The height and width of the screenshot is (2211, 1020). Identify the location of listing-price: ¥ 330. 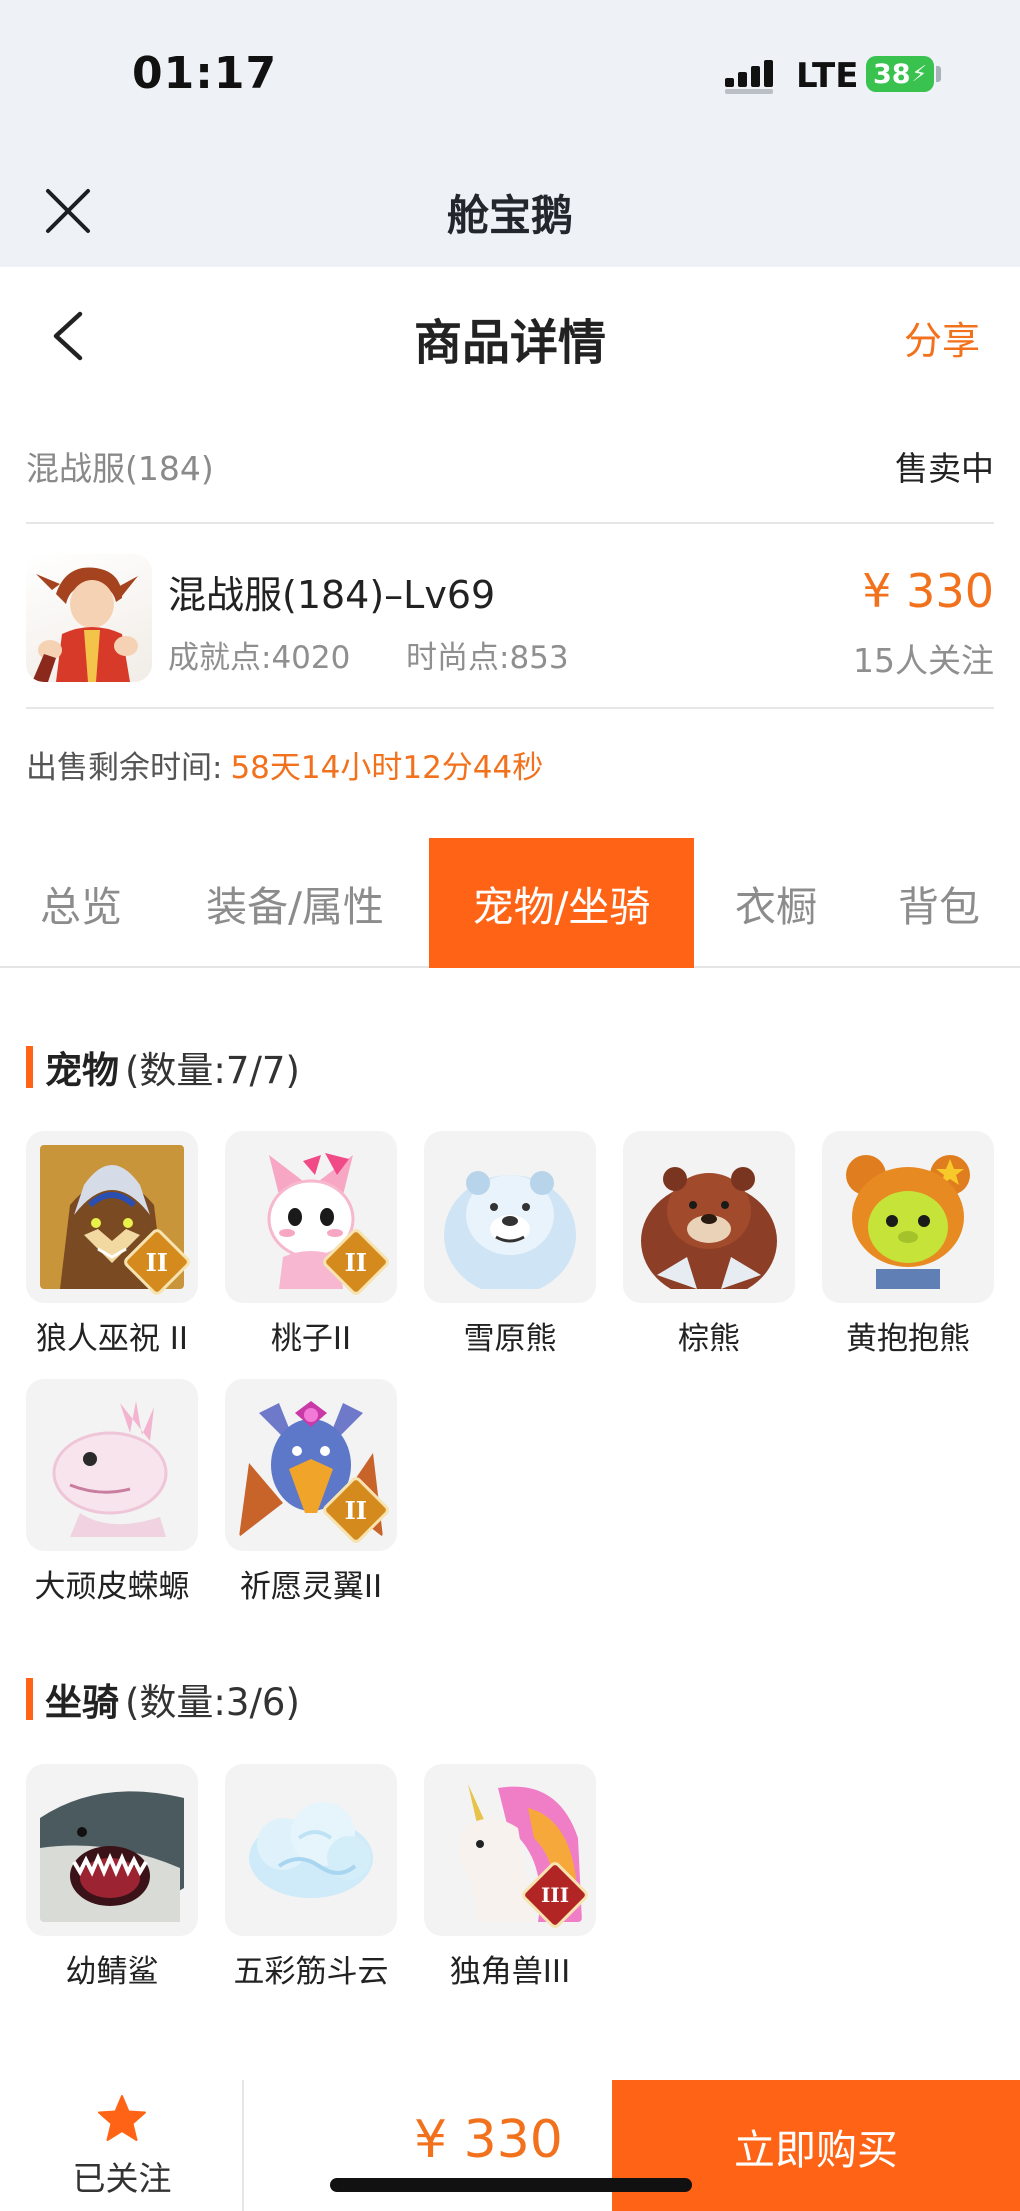
(928, 591).